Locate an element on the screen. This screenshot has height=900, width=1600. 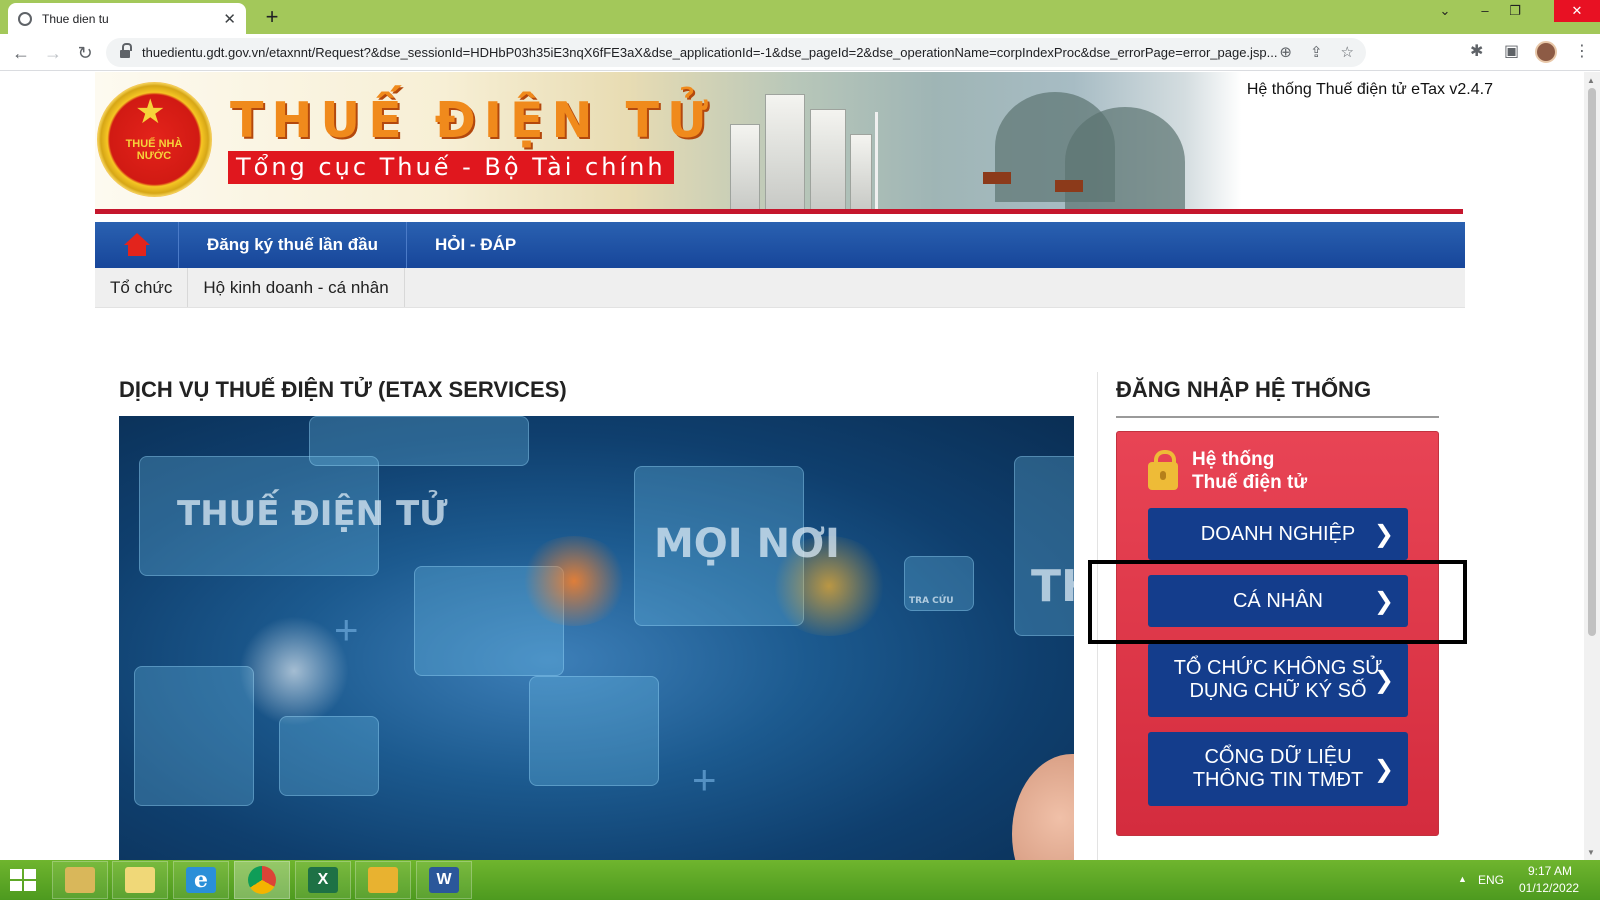
taskbar-folder-arrow is located at coordinates (383, 880).